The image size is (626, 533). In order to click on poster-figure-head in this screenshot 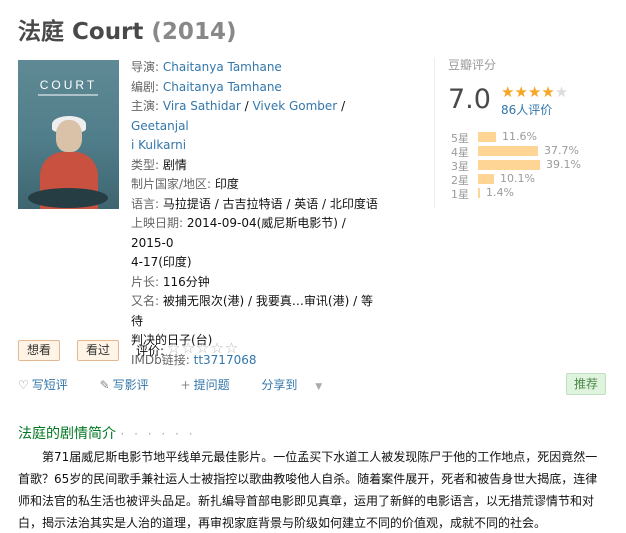, I will do `click(69, 136)`.